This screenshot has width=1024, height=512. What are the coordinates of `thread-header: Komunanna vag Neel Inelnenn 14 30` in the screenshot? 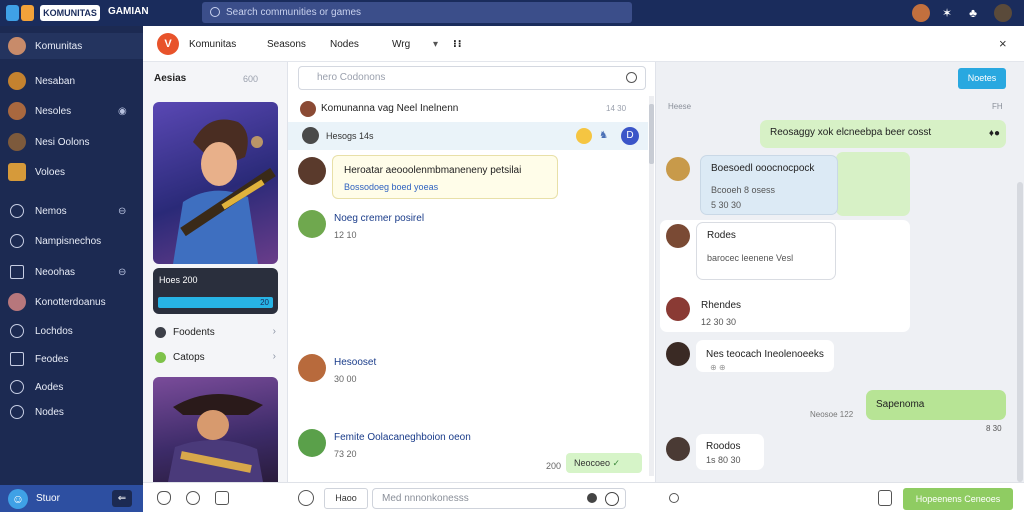 It's located at (468, 109).